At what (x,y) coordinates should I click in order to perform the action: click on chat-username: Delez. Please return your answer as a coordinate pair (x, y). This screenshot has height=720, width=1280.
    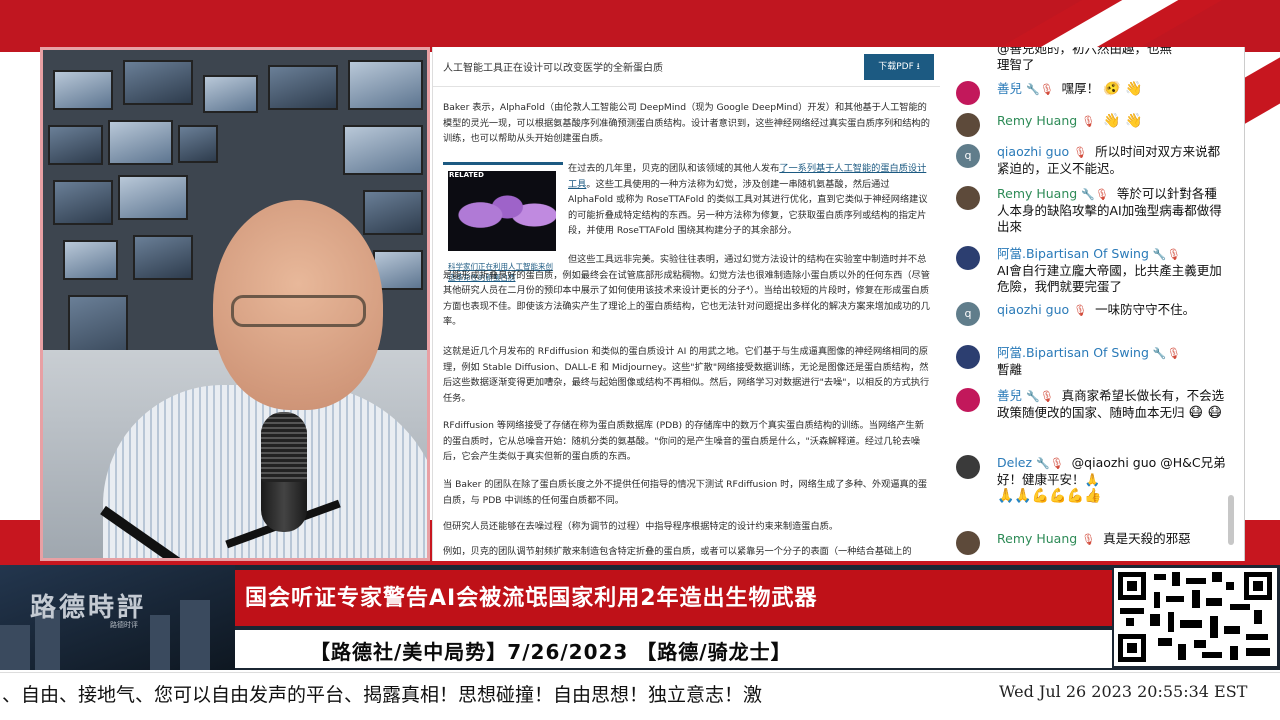
    Looking at the image, I should click on (1014, 462).